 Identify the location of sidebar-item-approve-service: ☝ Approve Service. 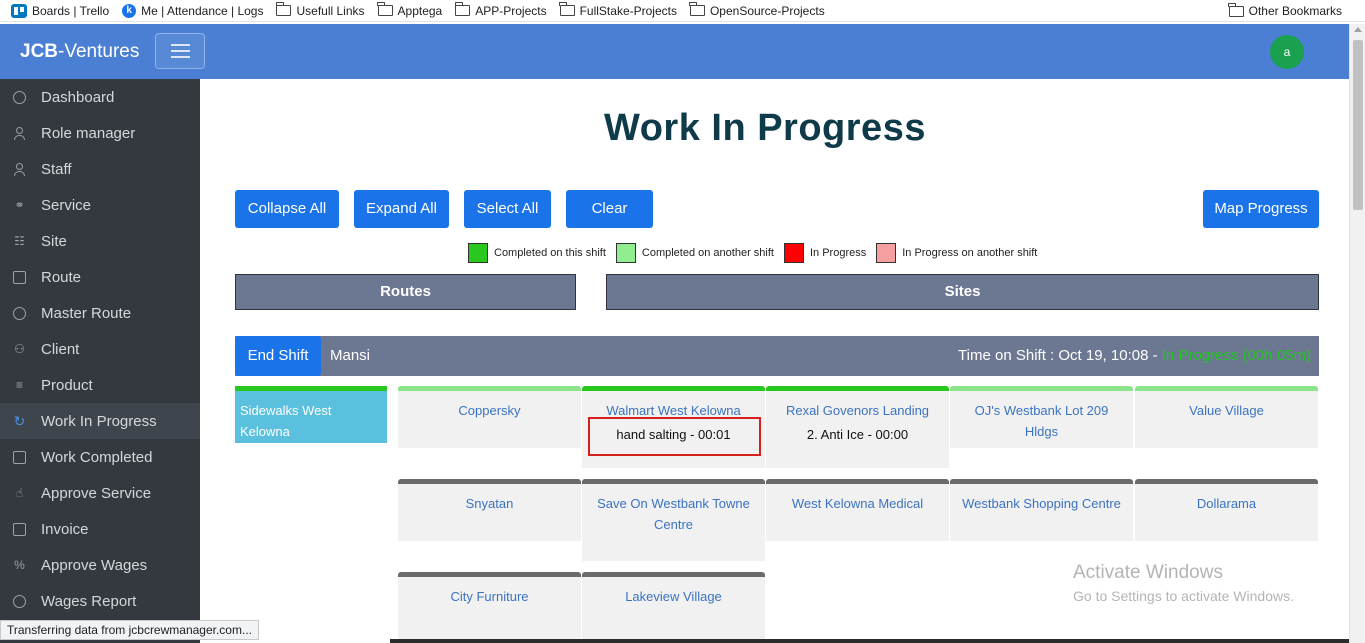
(100, 493).